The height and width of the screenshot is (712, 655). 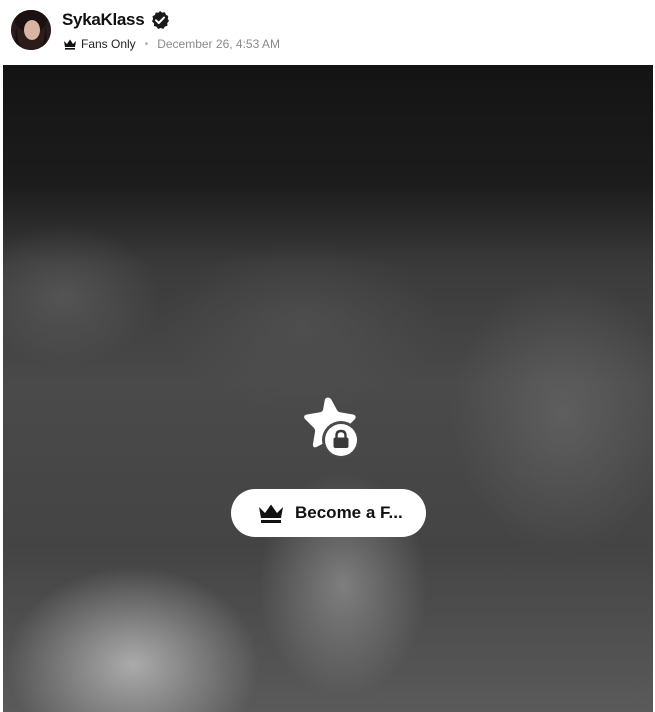 I want to click on verified-badge-icon, so click(x=160, y=20).